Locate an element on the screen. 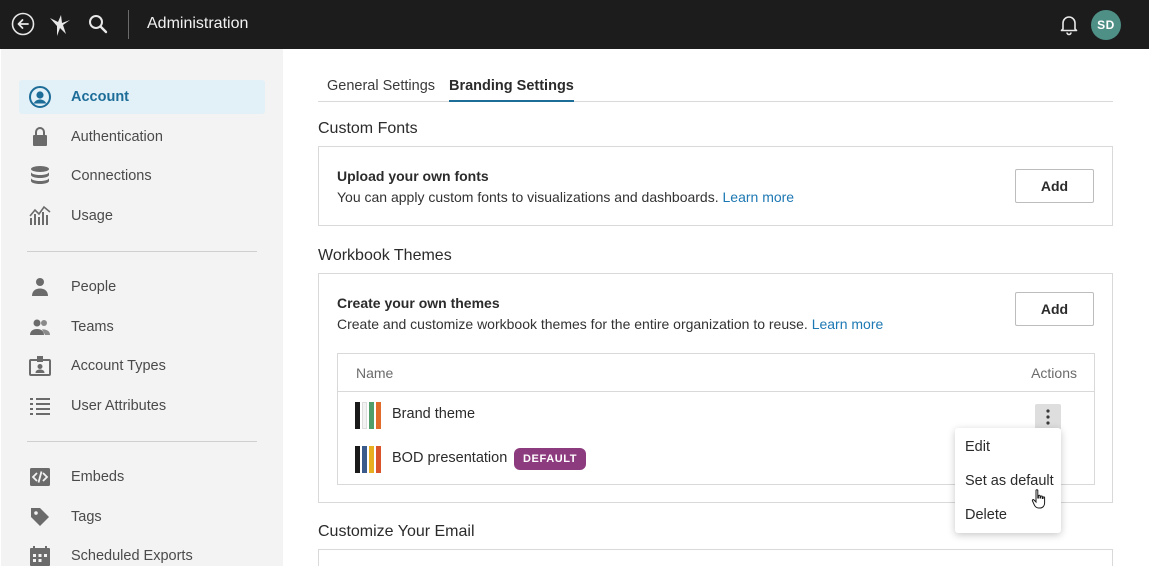 This screenshot has width=1149, height=566. back-icon is located at coordinates (23, 24).